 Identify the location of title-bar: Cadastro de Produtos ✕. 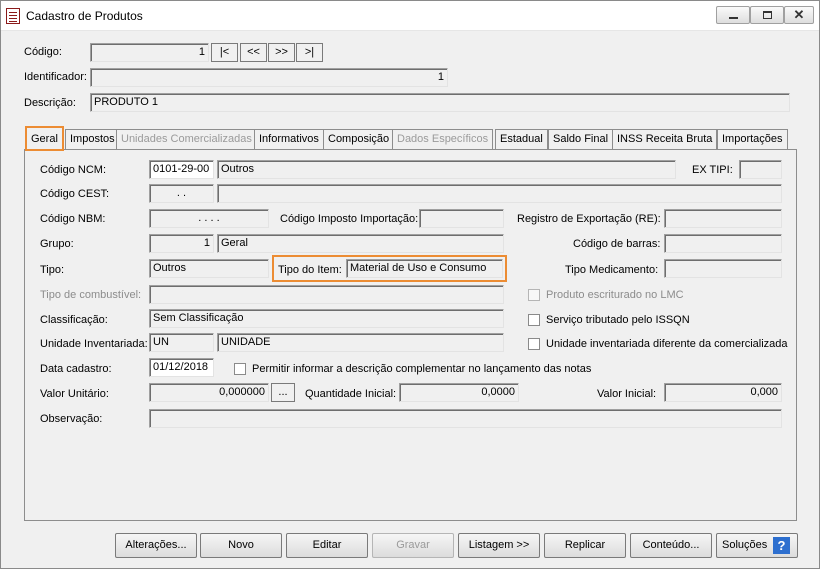
(410, 16).